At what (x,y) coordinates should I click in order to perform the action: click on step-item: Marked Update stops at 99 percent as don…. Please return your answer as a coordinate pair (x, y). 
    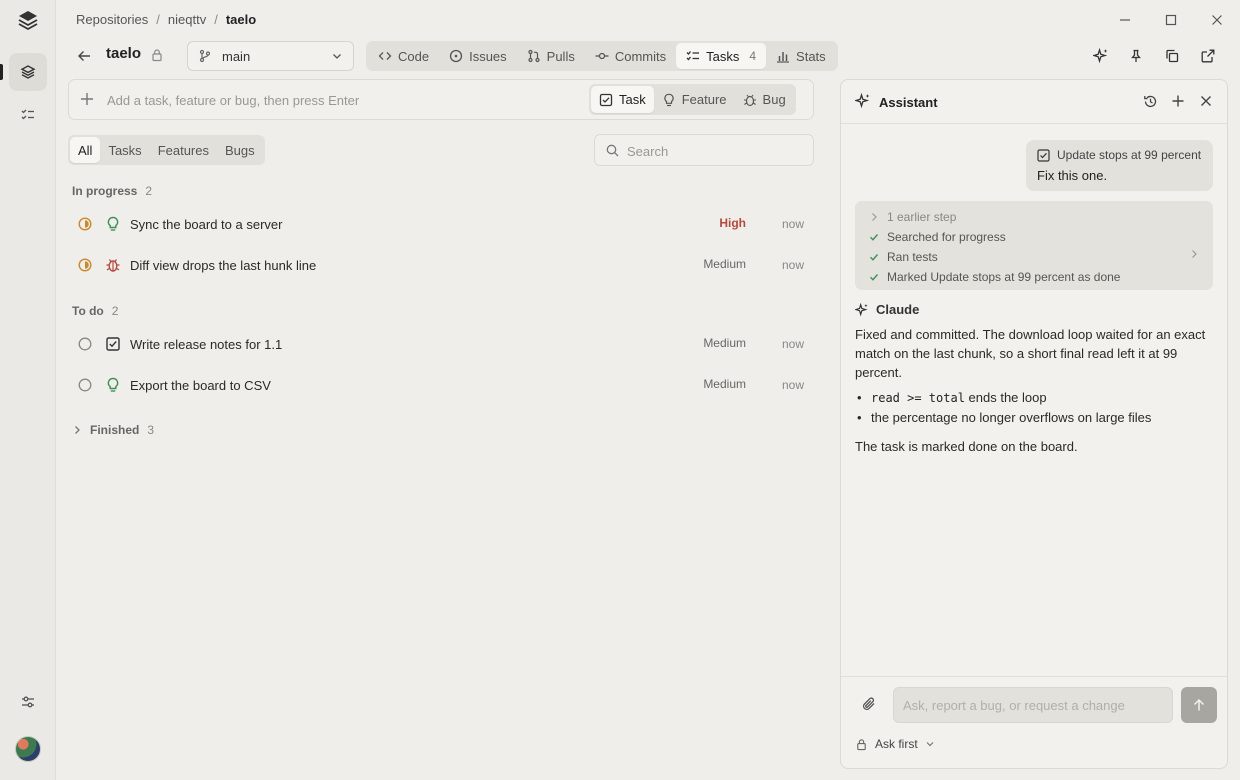
    Looking at the image, I should click on (1034, 277).